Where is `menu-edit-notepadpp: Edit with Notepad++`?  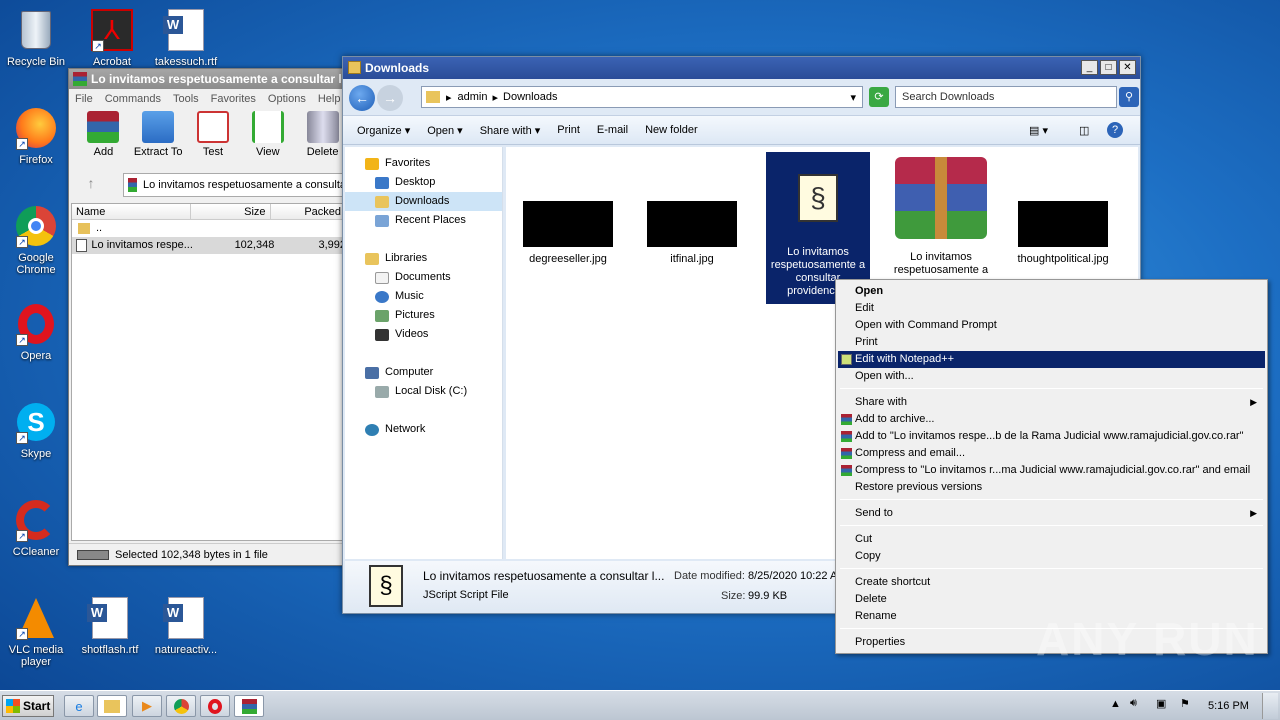 menu-edit-notepadpp: Edit with Notepad++ is located at coordinates (1051, 359).